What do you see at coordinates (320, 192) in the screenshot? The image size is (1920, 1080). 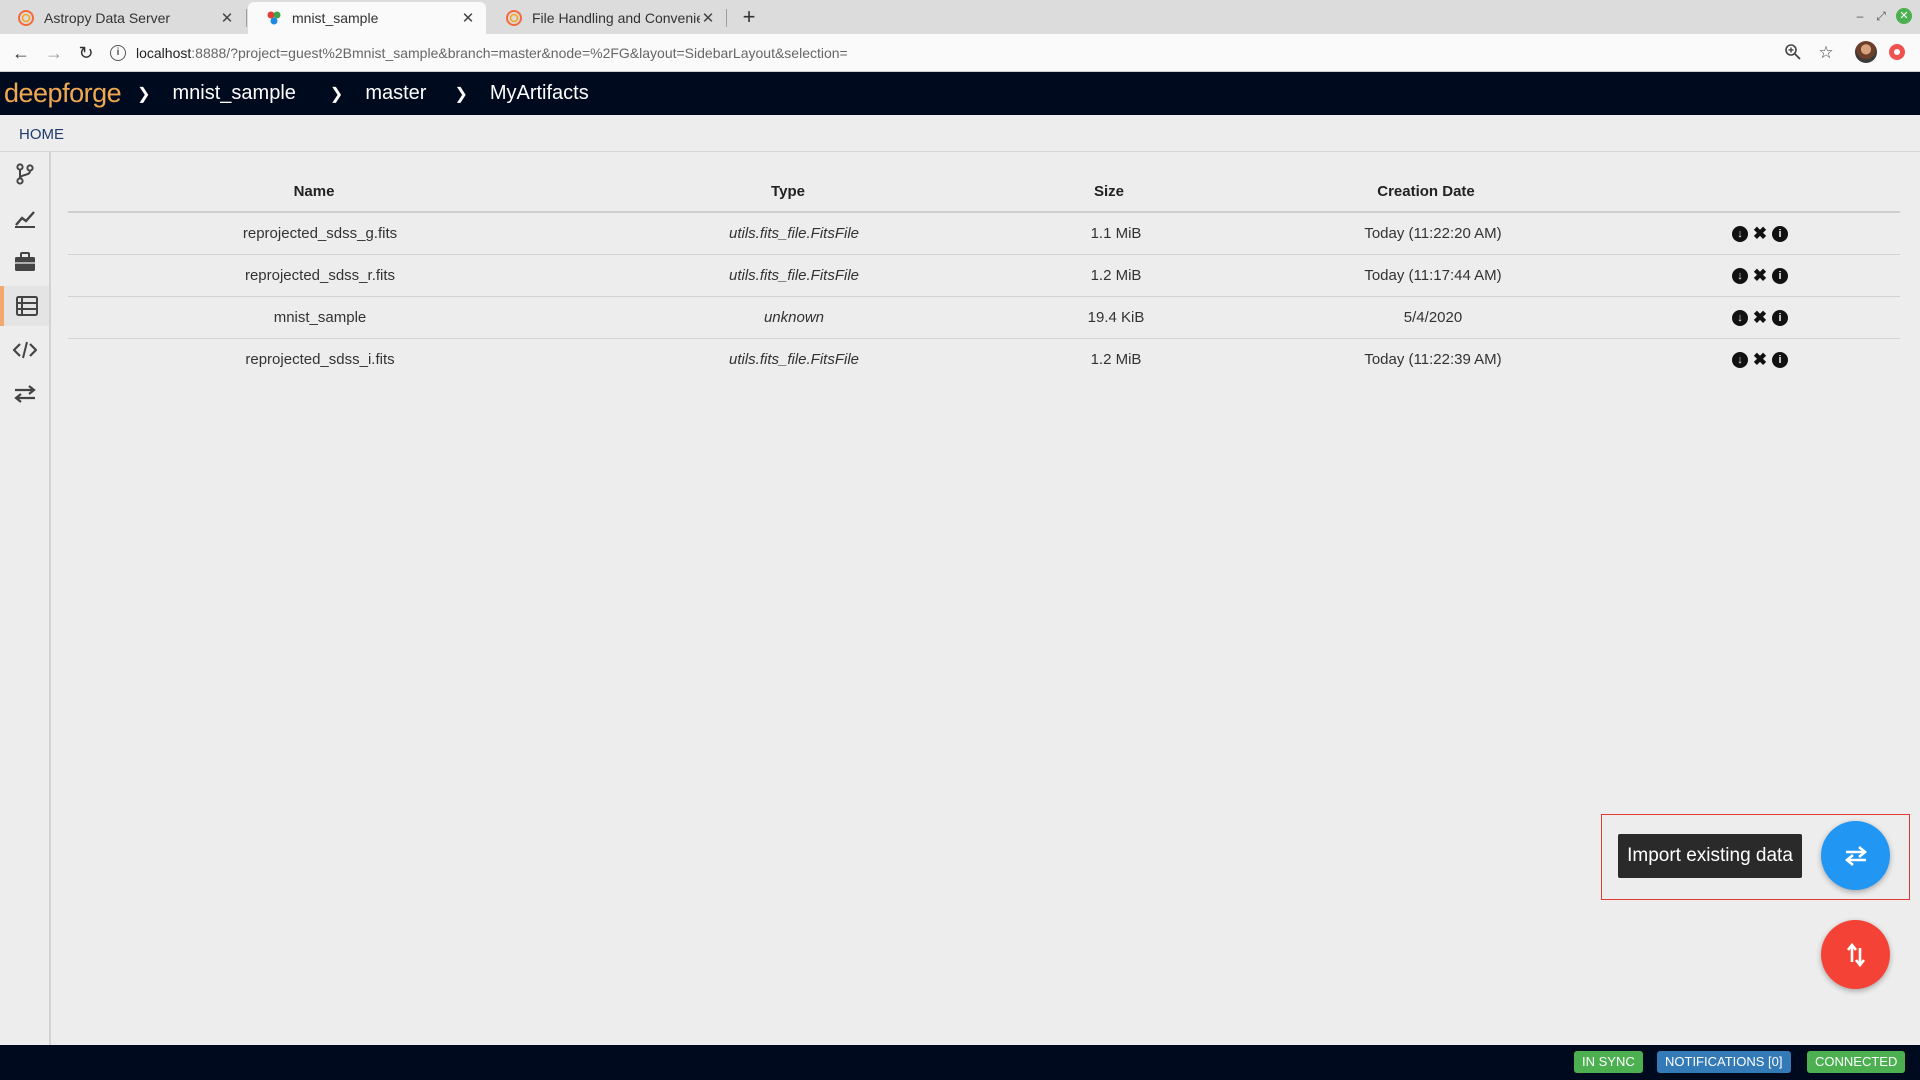 I see `column-header-name: Name` at bounding box center [320, 192].